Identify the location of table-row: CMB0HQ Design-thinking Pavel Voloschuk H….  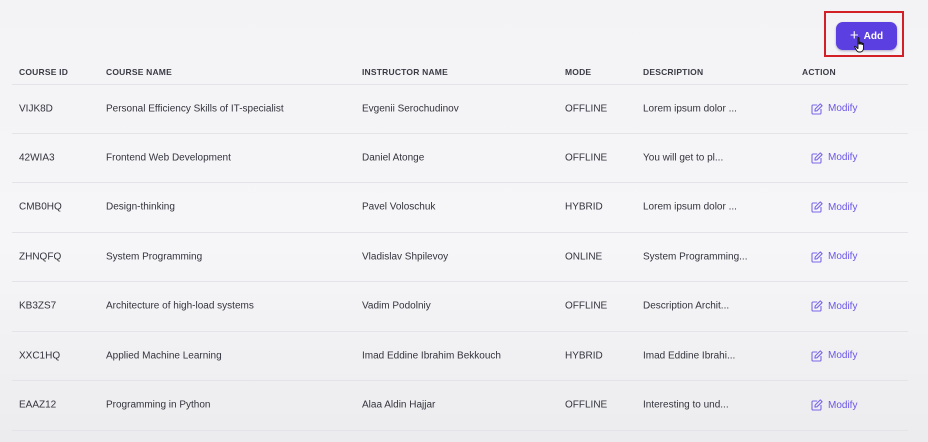
(460, 208).